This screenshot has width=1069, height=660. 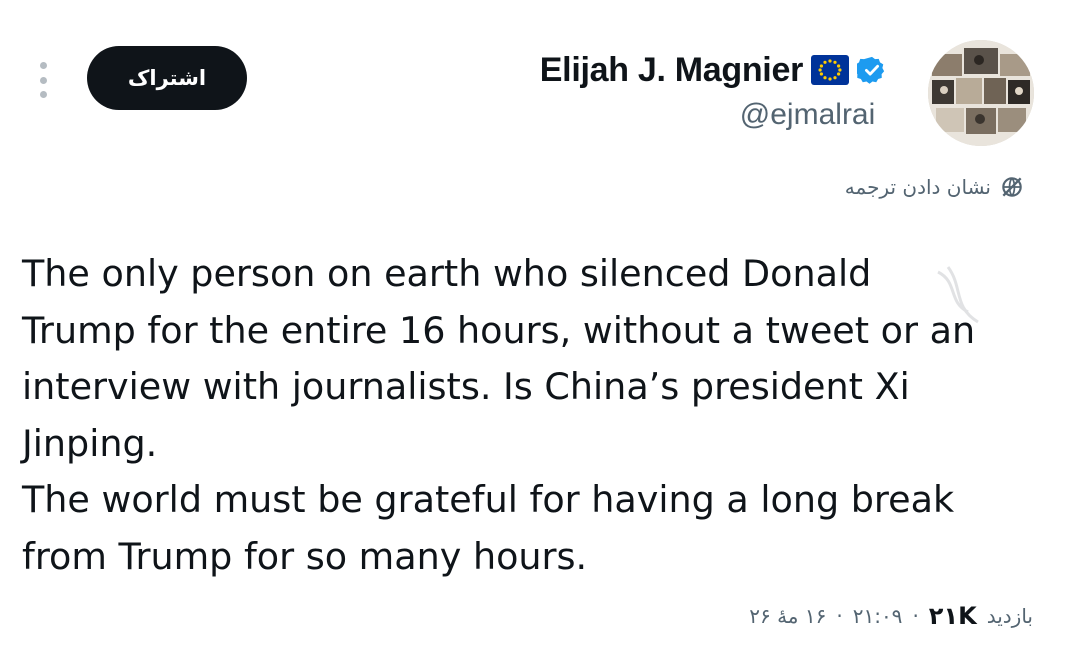 I want to click on show-translation-label: نشان دادن ترجمه, so click(x=917, y=187).